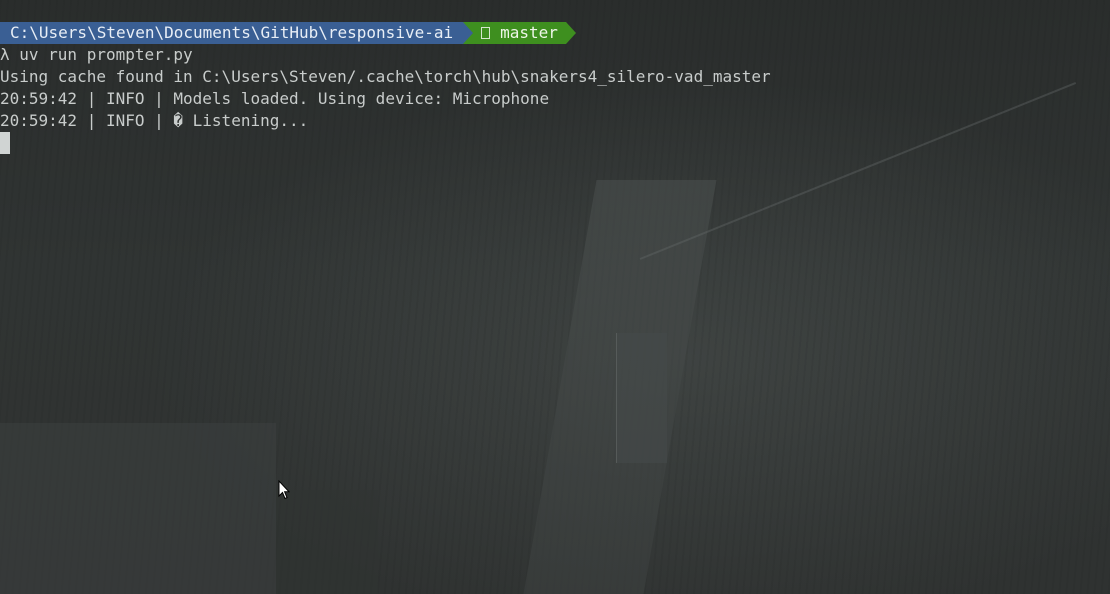 This screenshot has width=1110, height=594. Describe the element at coordinates (138, 508) in the screenshot. I see `background-block` at that location.